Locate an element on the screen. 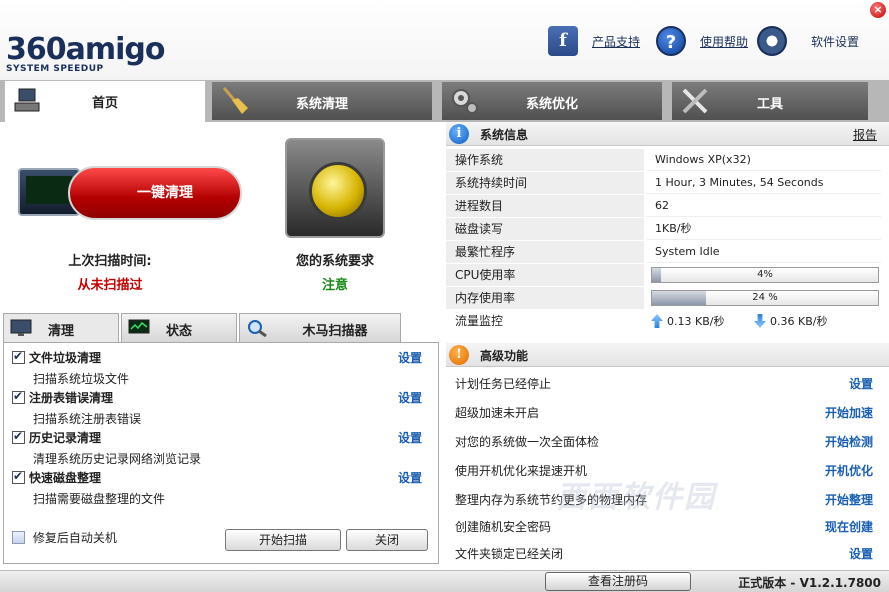 Image resolution: width=889 pixels, height=592 pixels. option-title: 快速磁盘整理 is located at coordinates (65, 478).